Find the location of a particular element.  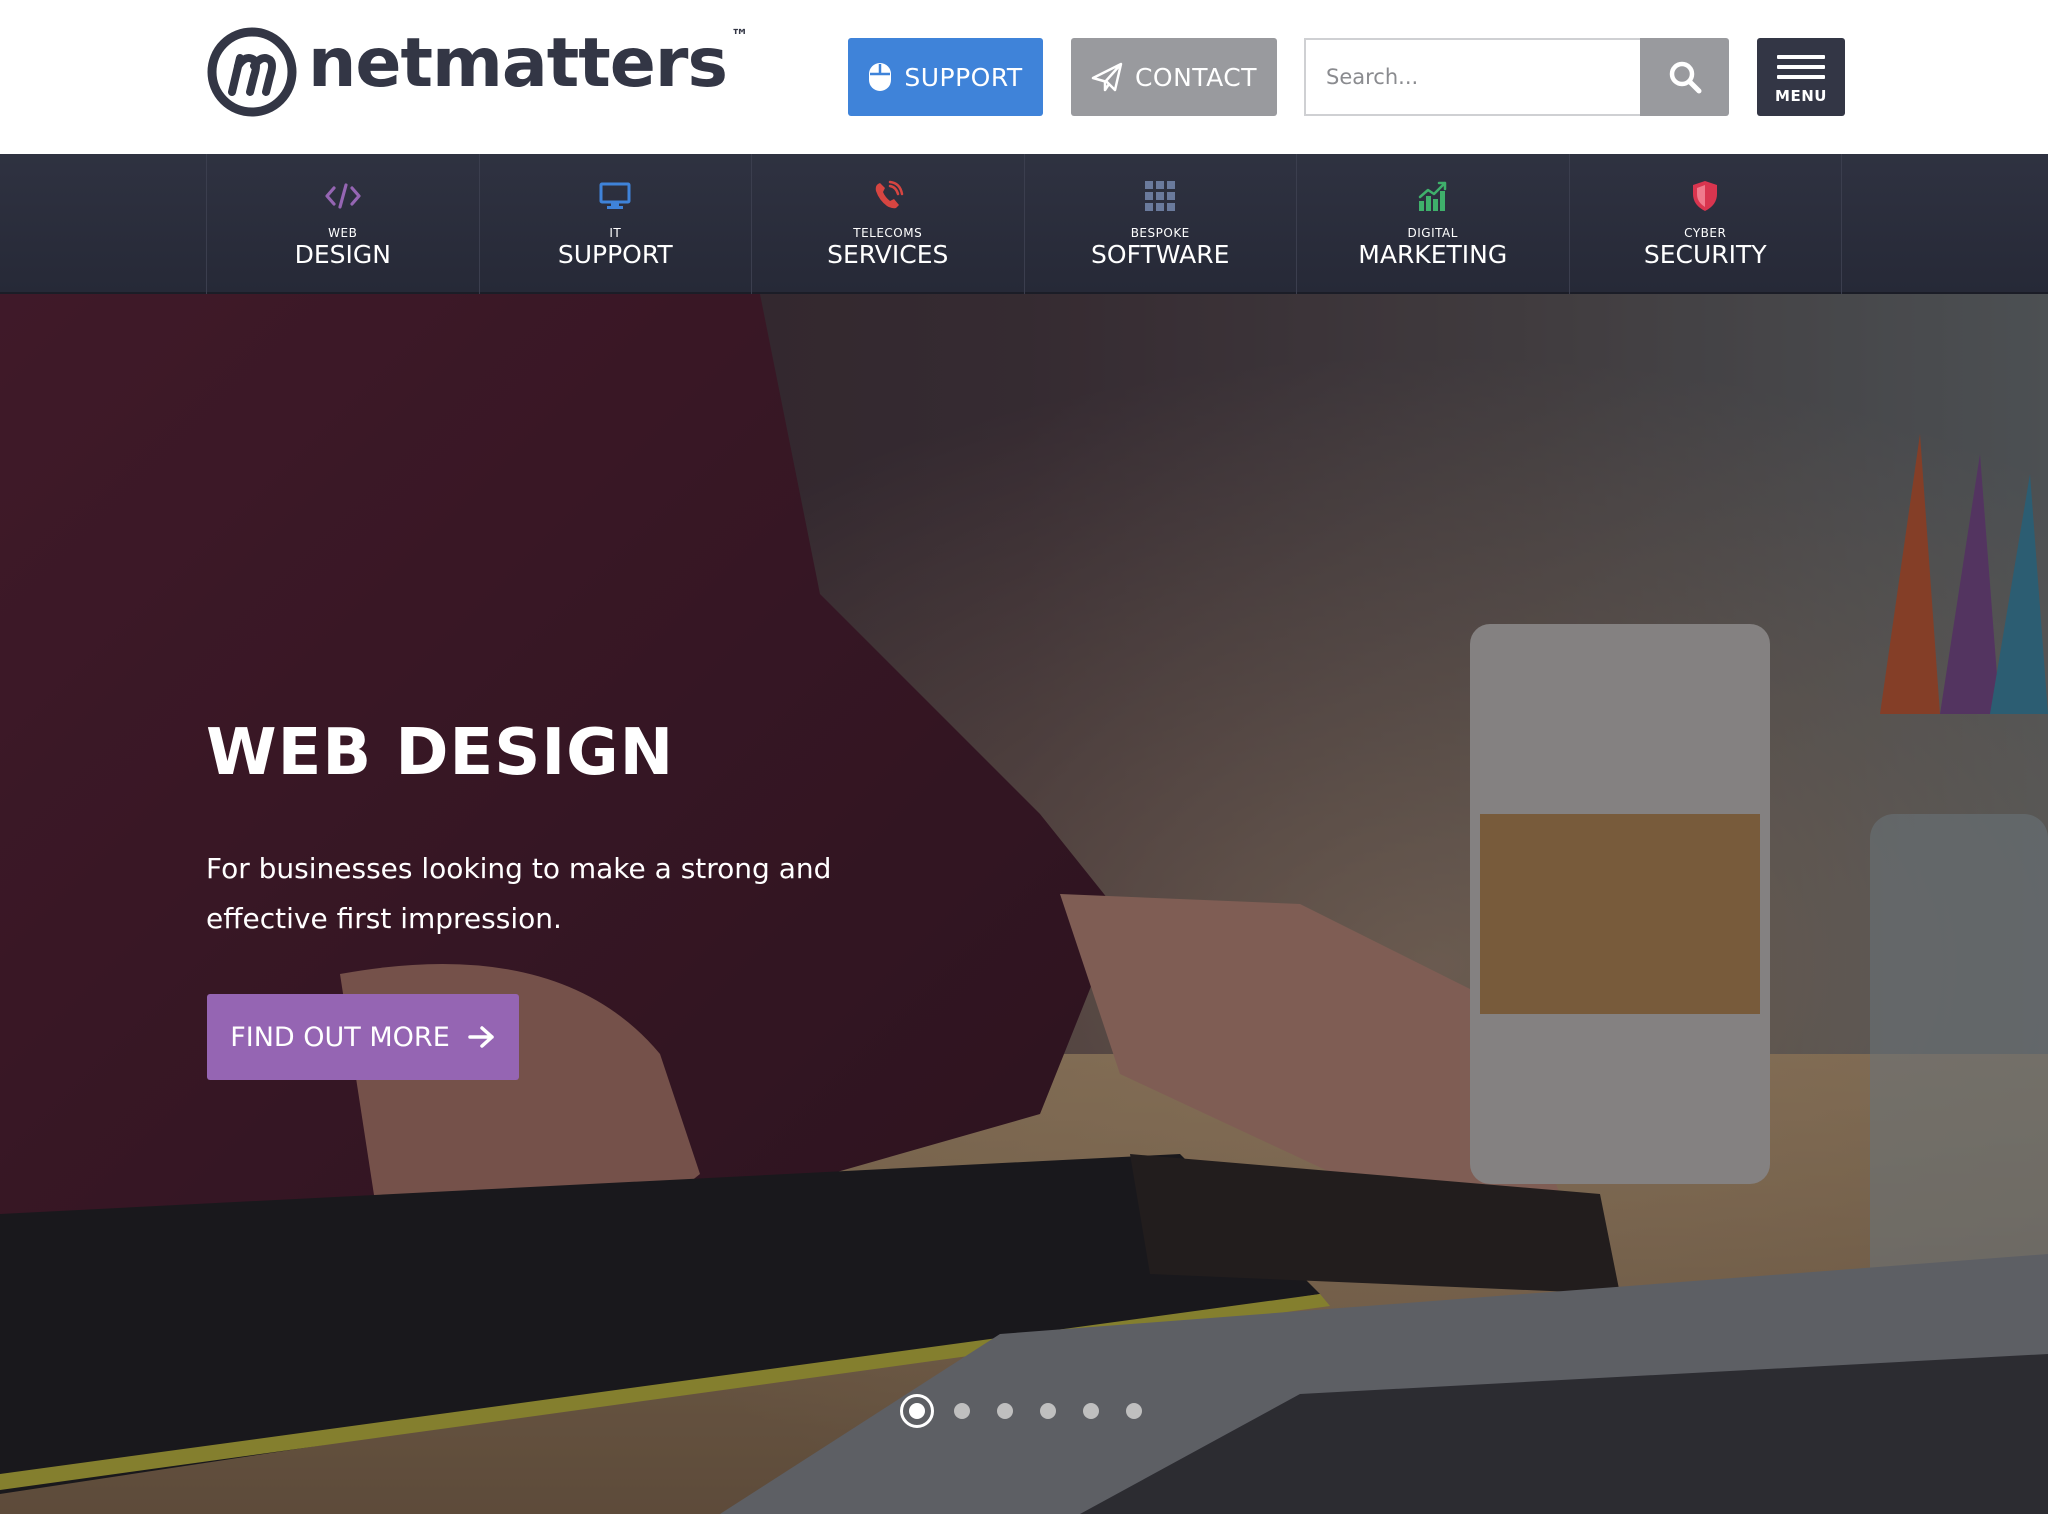

support-button: SUPPORT is located at coordinates (945, 77).